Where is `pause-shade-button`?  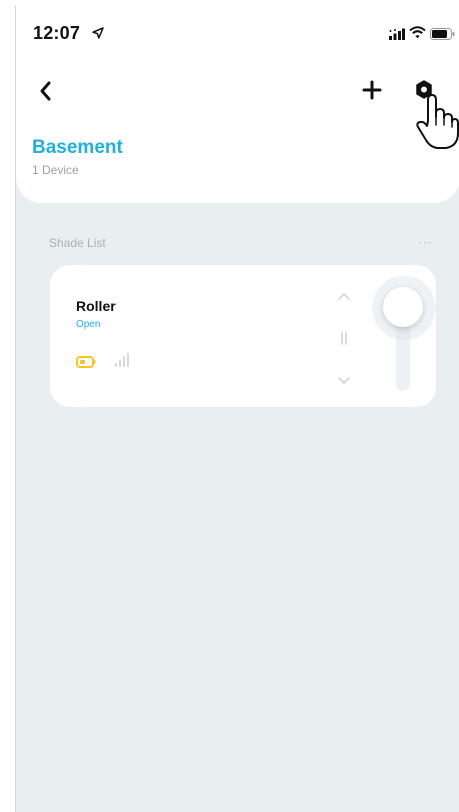
pause-shade-button is located at coordinates (344, 338).